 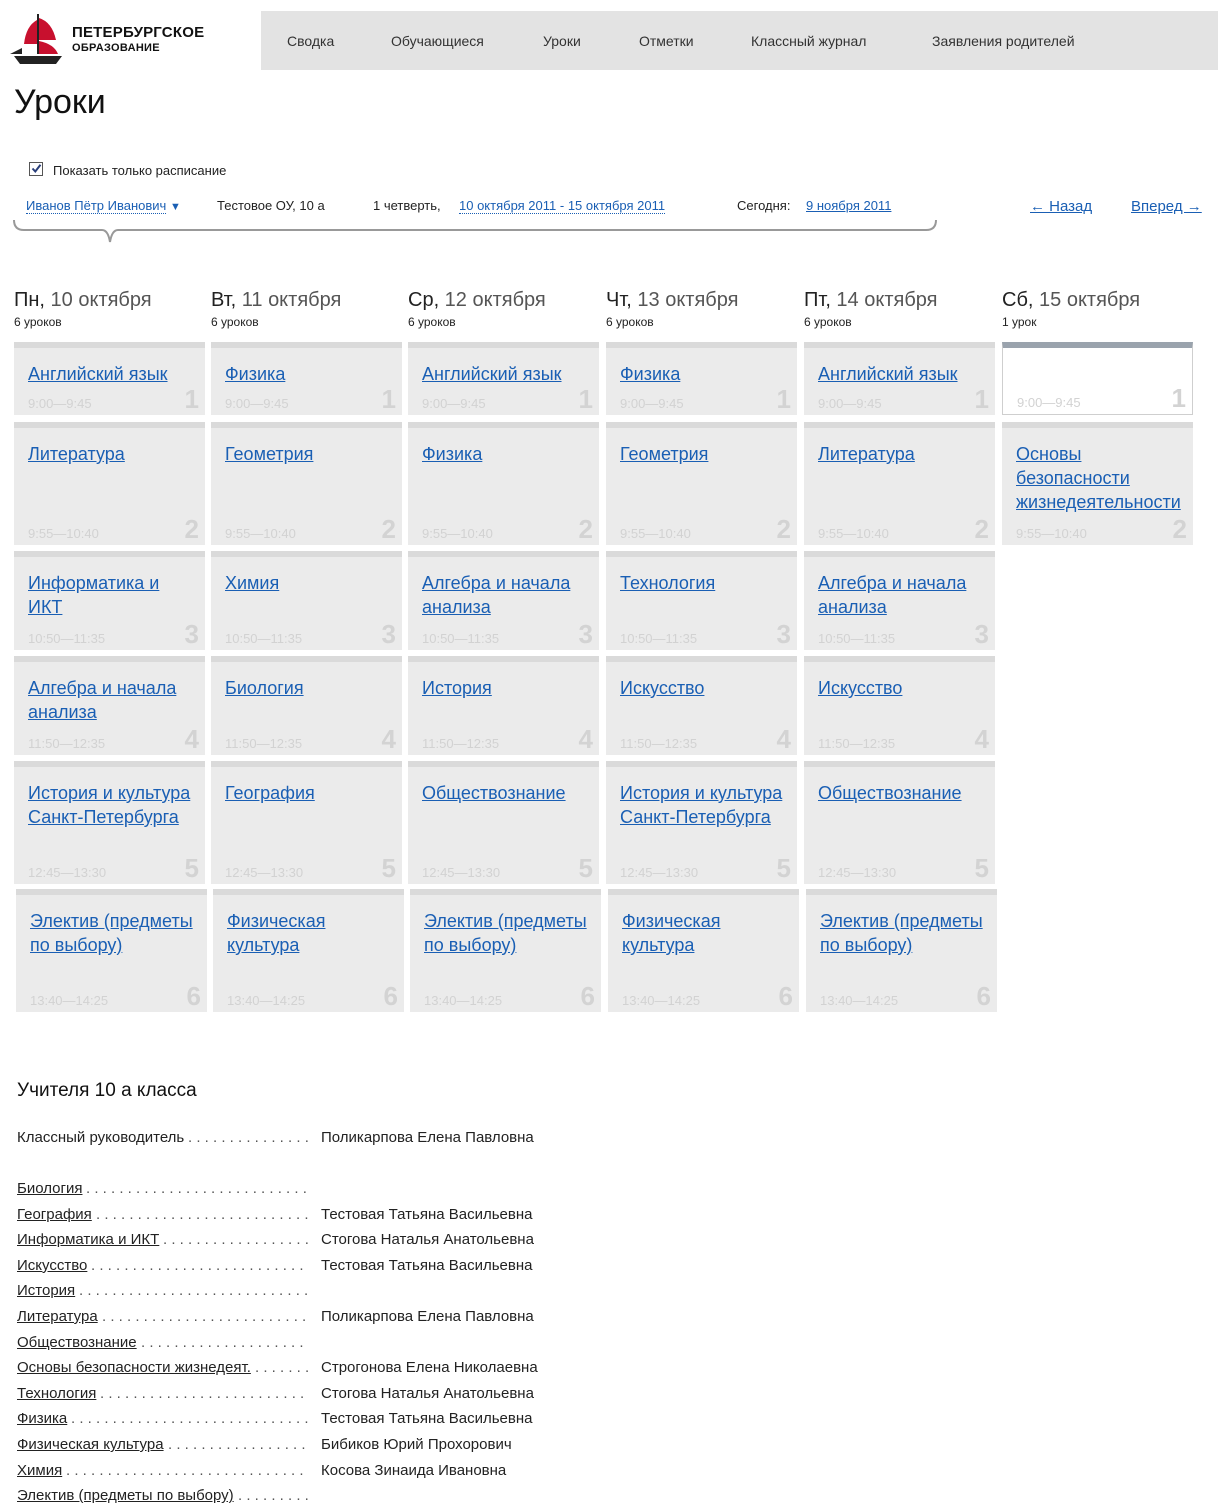 What do you see at coordinates (39, 1470) in the screenshot?
I see `subject-link: Химия` at bounding box center [39, 1470].